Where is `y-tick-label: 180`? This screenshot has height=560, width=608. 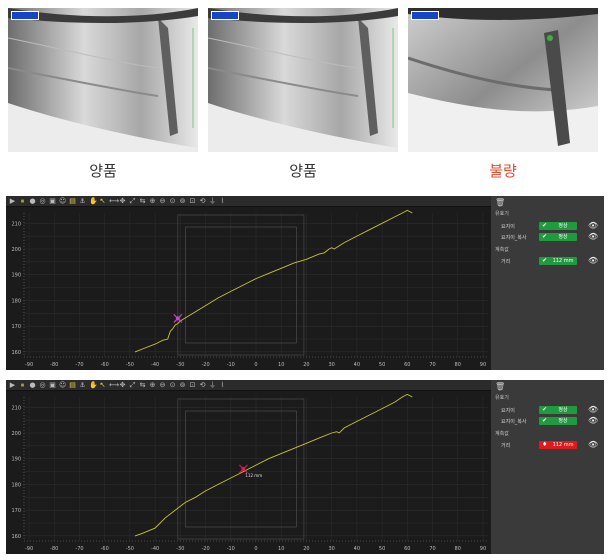
y-tick-label: 180 is located at coordinates (16, 301).